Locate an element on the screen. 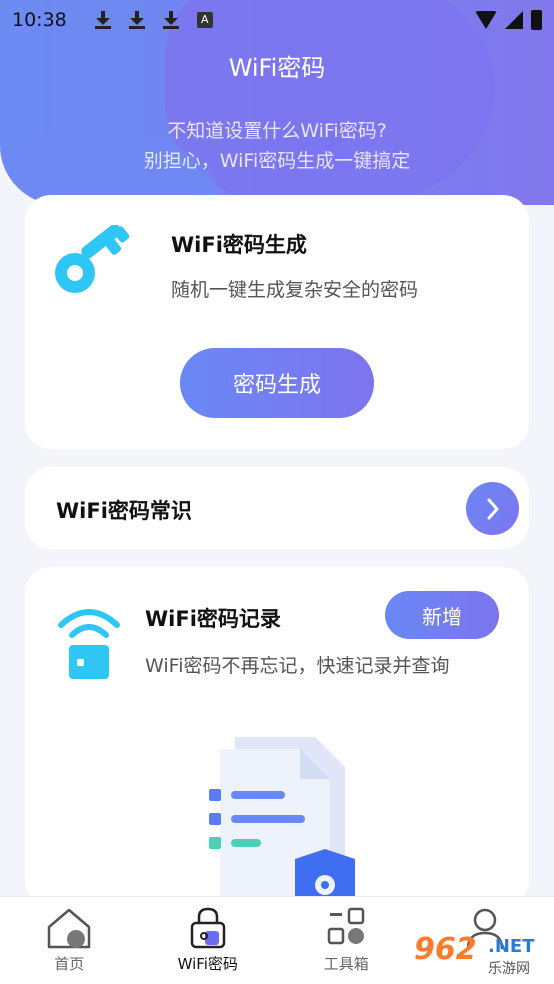  generate-password-button: 密码生成 is located at coordinates (277, 383).